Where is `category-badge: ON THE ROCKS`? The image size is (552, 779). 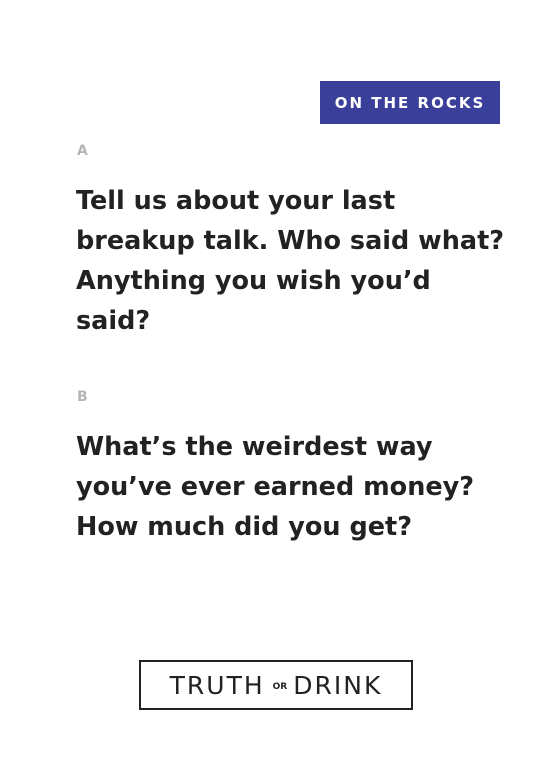
category-badge: ON THE ROCKS is located at coordinates (410, 102).